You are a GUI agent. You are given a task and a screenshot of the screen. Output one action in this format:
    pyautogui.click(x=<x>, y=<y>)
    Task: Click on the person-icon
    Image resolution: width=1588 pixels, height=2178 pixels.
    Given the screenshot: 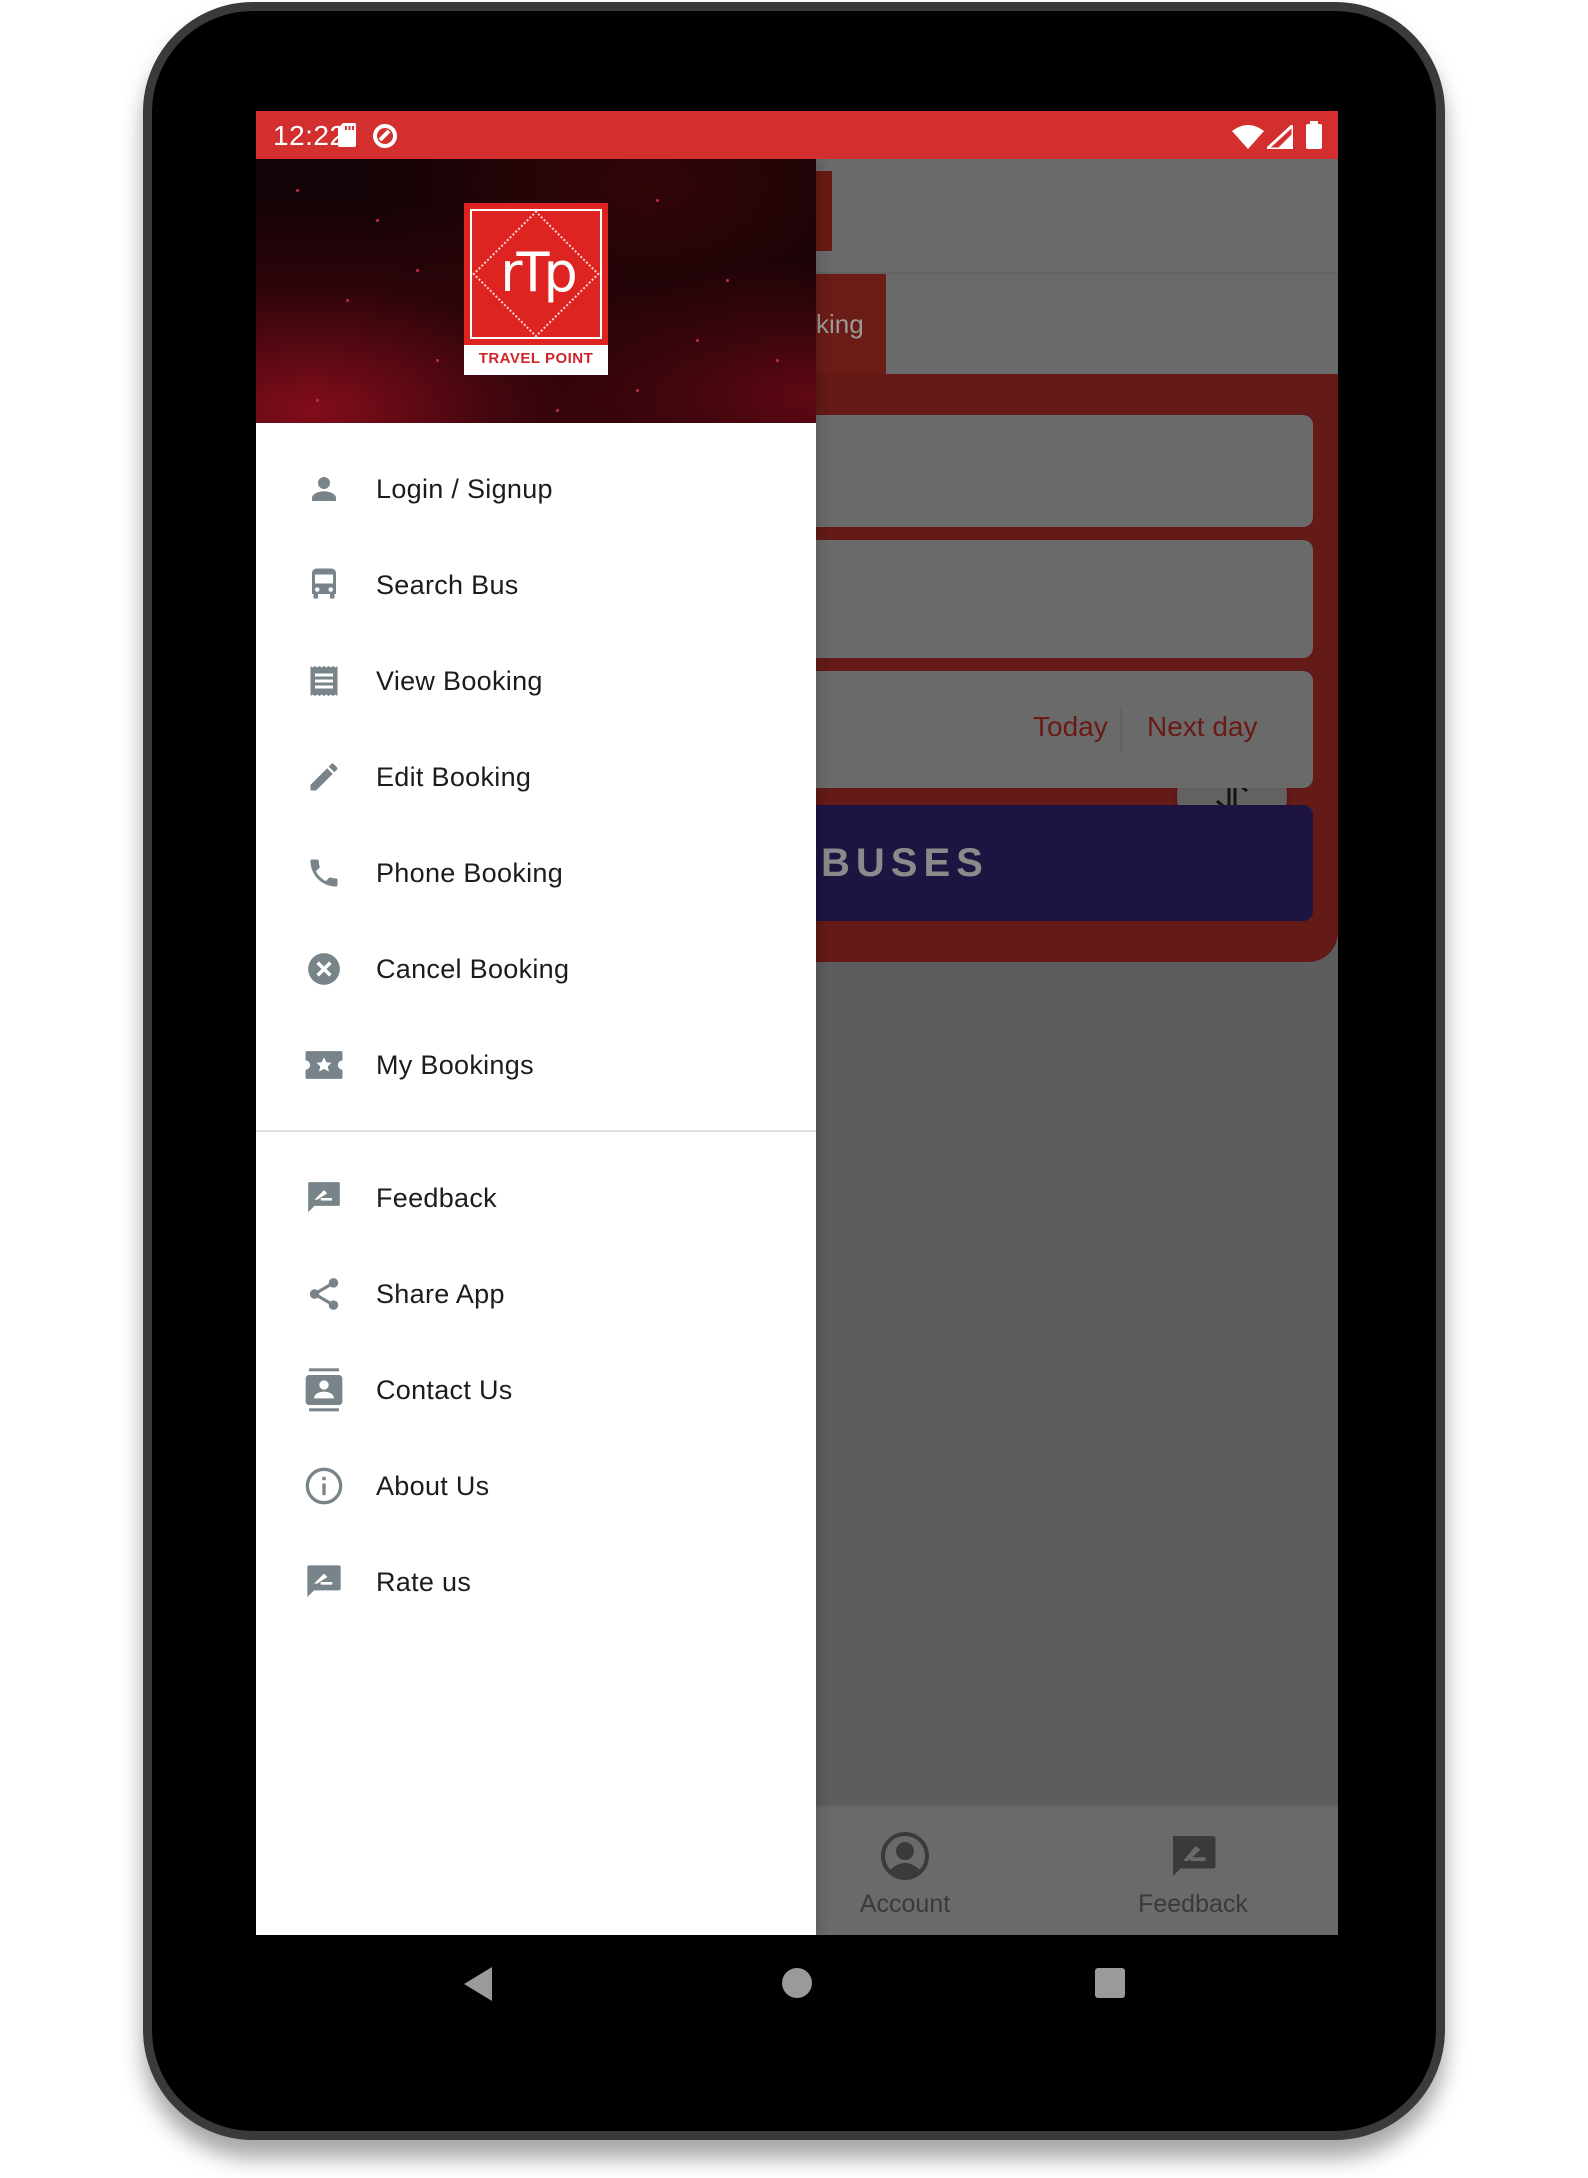 What is the action you would take?
    pyautogui.click(x=324, y=489)
    